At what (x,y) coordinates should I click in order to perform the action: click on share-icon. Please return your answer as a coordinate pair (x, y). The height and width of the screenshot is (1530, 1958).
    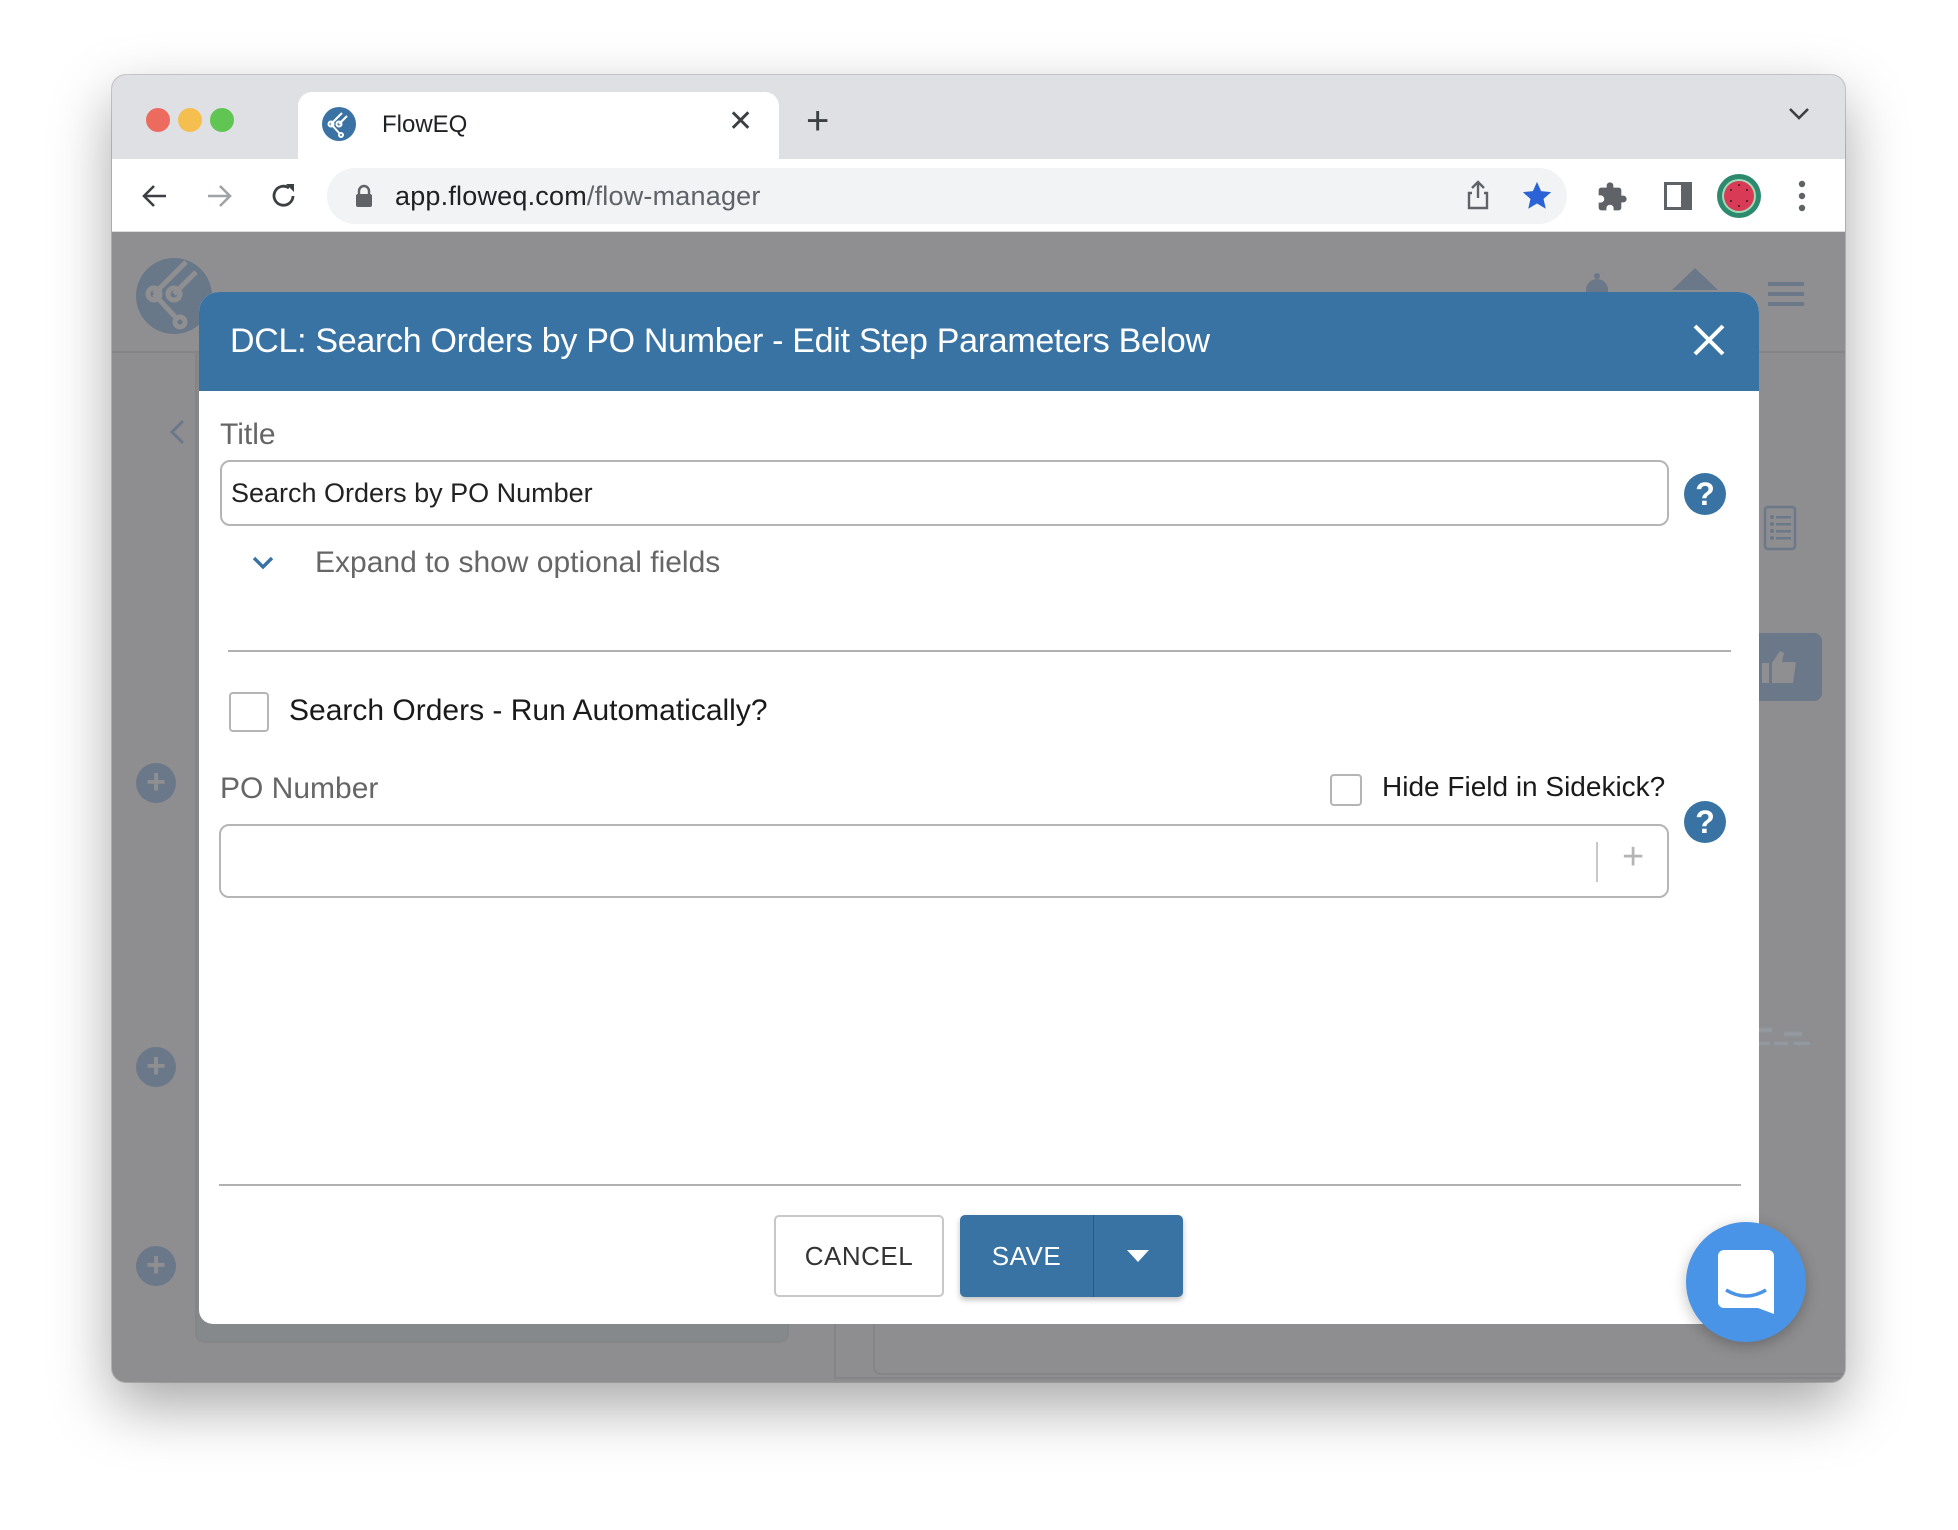
    Looking at the image, I should click on (1478, 195).